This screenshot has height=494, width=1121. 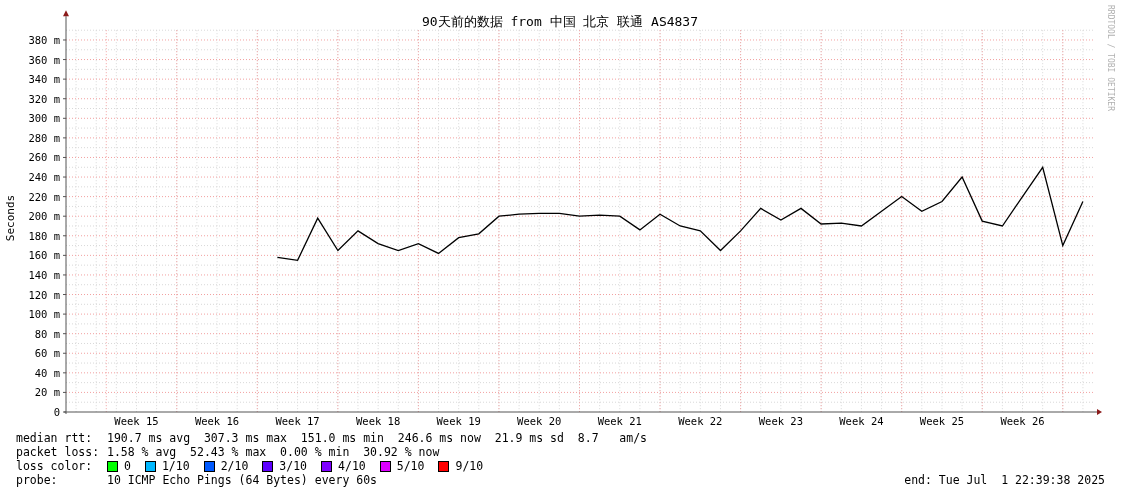 What do you see at coordinates (273, 452) in the screenshot?
I see `stat-values: 1.58 % avg 52.43 % max 0.00 % min 30.92 % now` at bounding box center [273, 452].